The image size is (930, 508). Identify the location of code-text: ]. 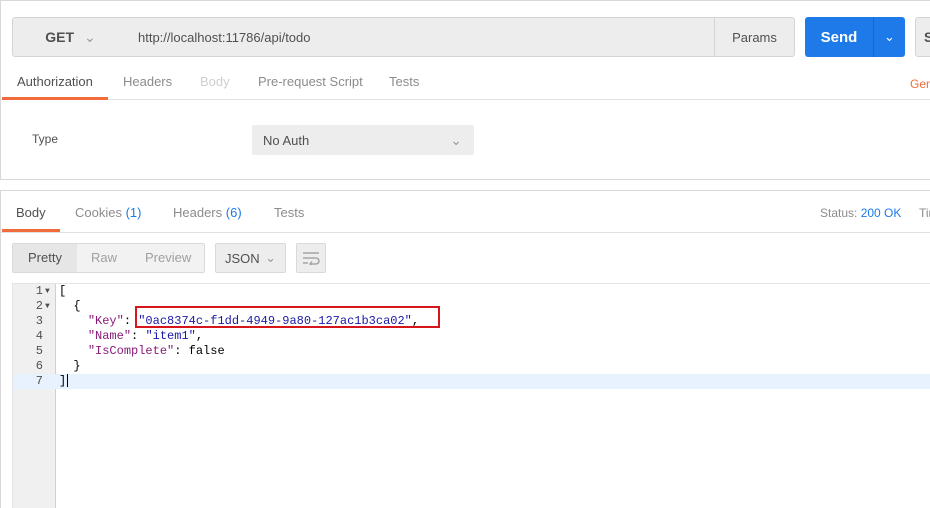
(64, 381).